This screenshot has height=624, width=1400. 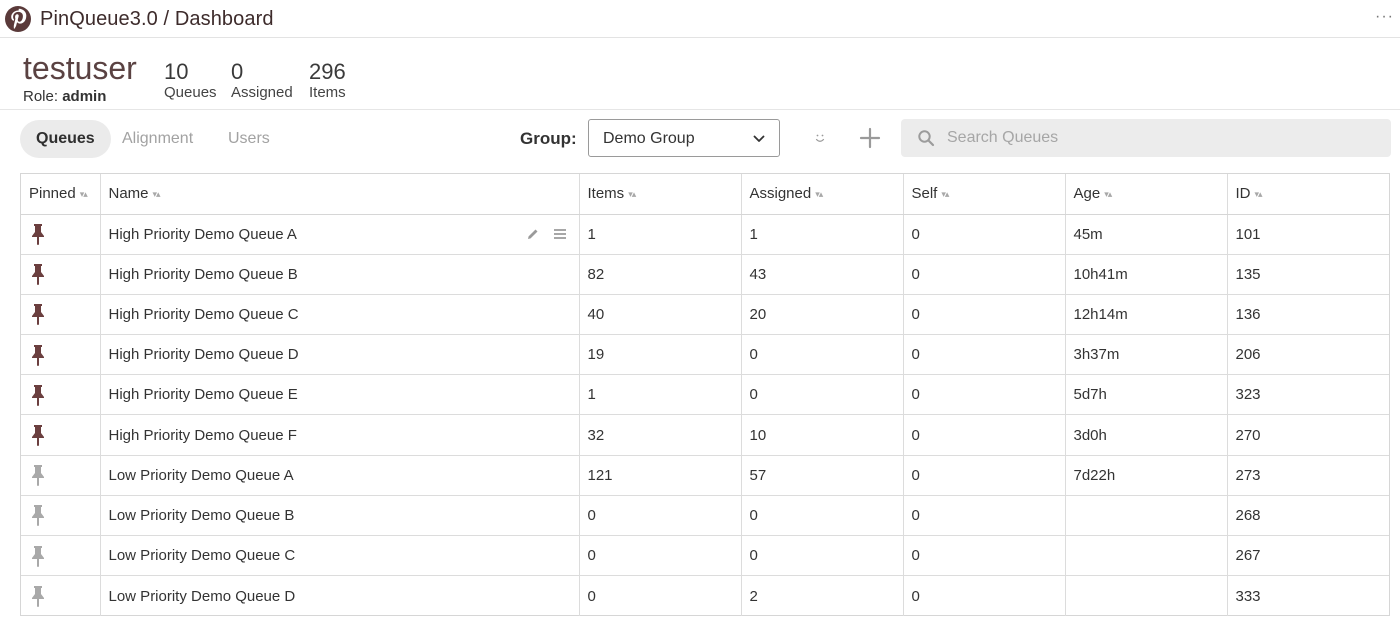 I want to click on assigned-value: 1, so click(x=753, y=234).